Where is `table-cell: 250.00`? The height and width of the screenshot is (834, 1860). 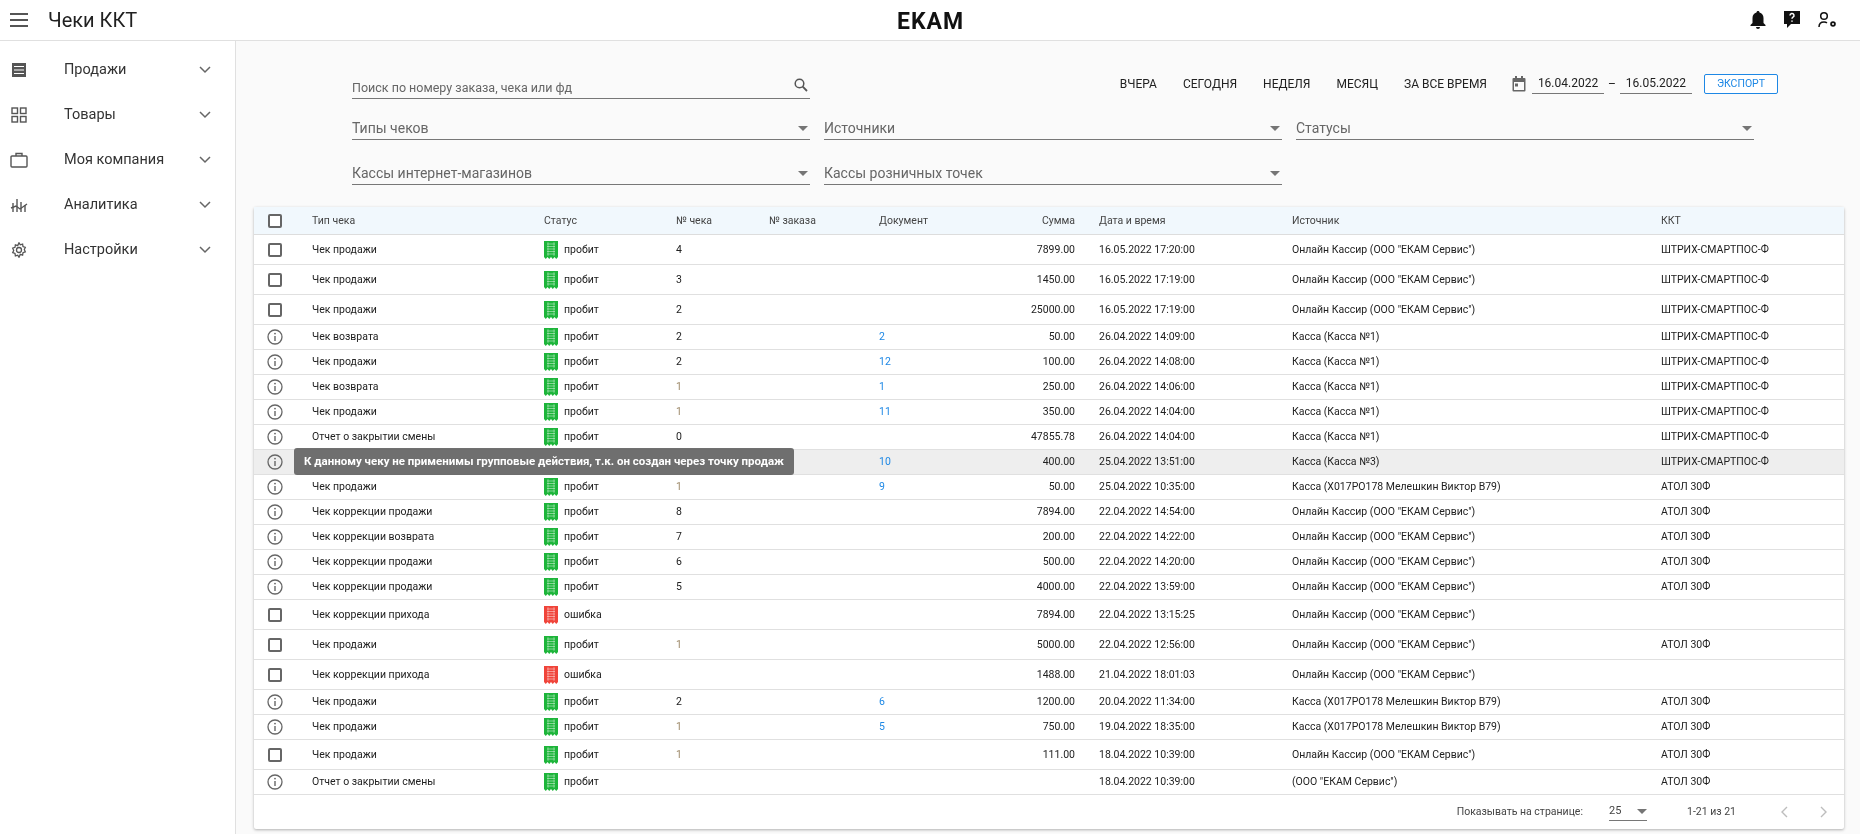
table-cell: 250.00 is located at coordinates (1058, 387).